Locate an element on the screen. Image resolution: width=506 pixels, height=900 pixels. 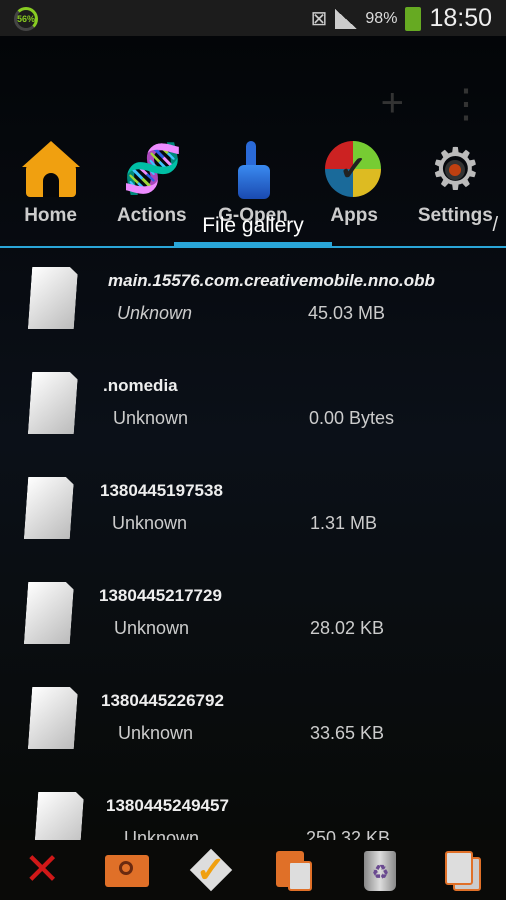
close-icon: ✕ is located at coordinates (42, 870).